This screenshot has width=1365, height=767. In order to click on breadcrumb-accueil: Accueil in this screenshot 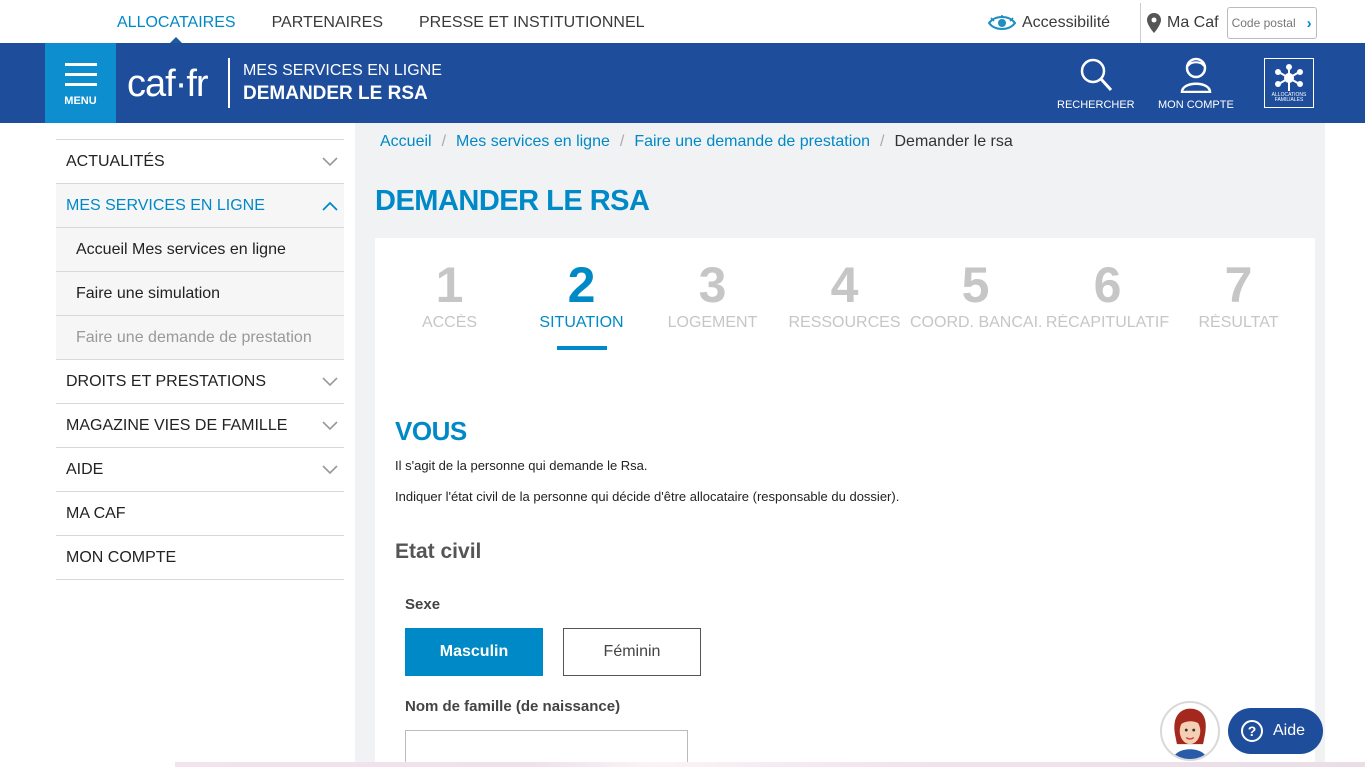, I will do `click(406, 142)`.